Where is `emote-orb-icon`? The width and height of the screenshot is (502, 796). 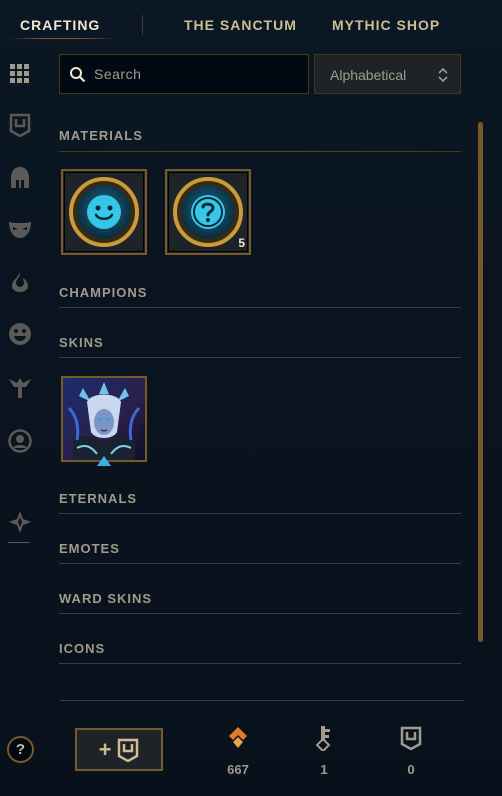
emote-orb-icon is located at coordinates (104, 212).